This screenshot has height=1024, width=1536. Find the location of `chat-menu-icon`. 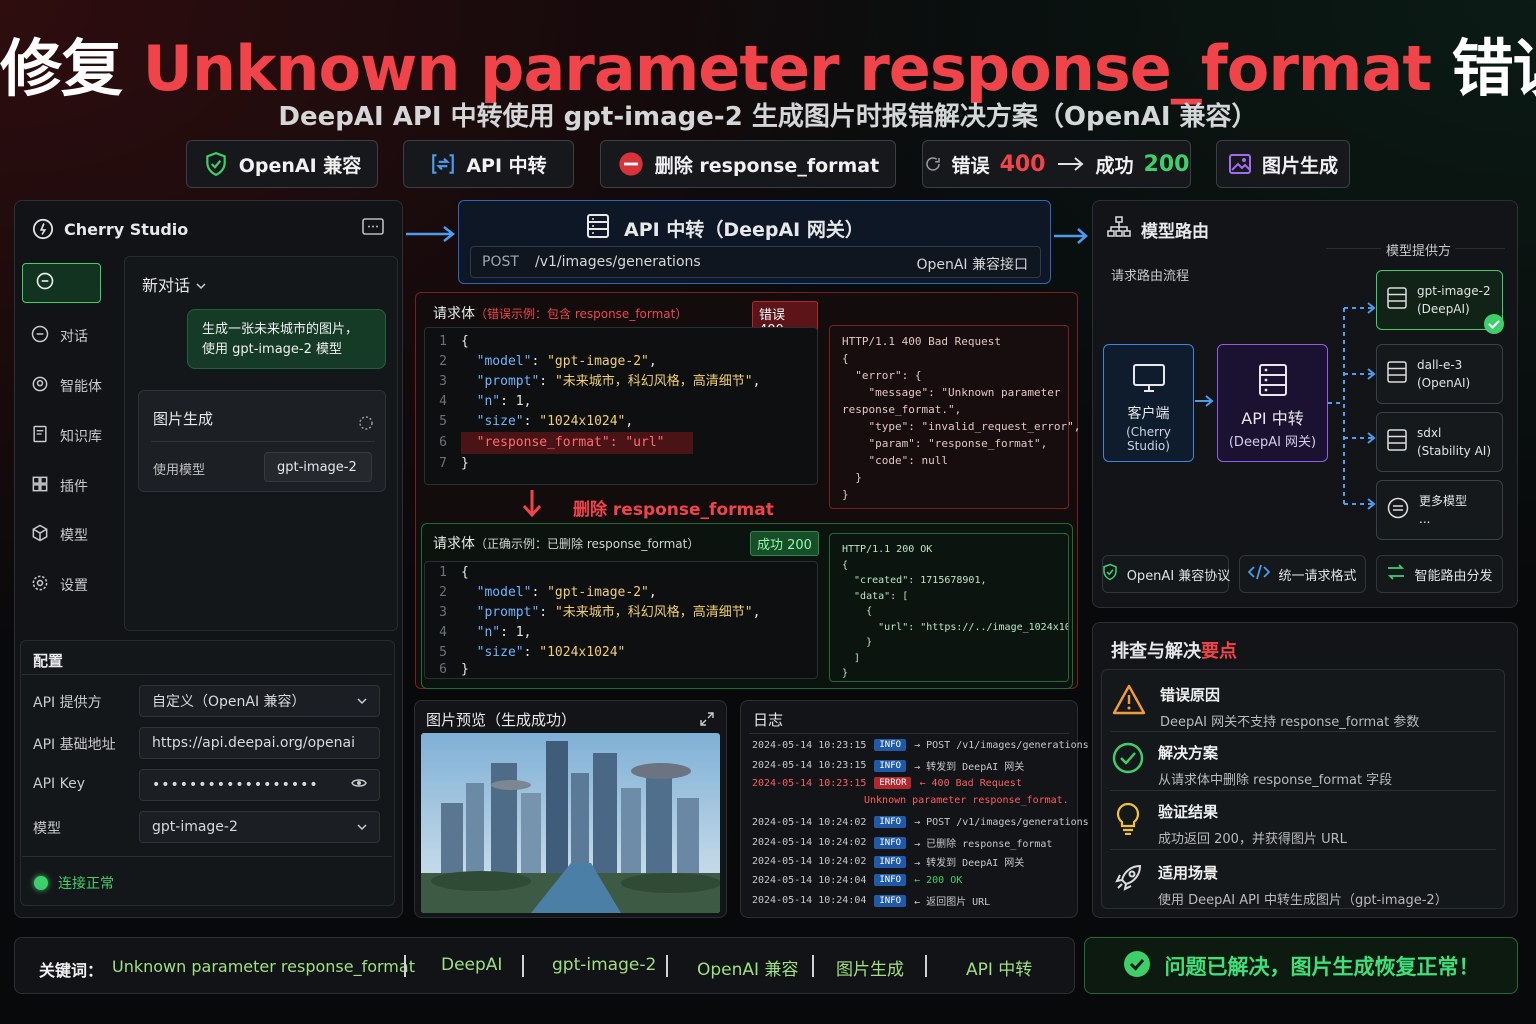

chat-menu-icon is located at coordinates (373, 230).